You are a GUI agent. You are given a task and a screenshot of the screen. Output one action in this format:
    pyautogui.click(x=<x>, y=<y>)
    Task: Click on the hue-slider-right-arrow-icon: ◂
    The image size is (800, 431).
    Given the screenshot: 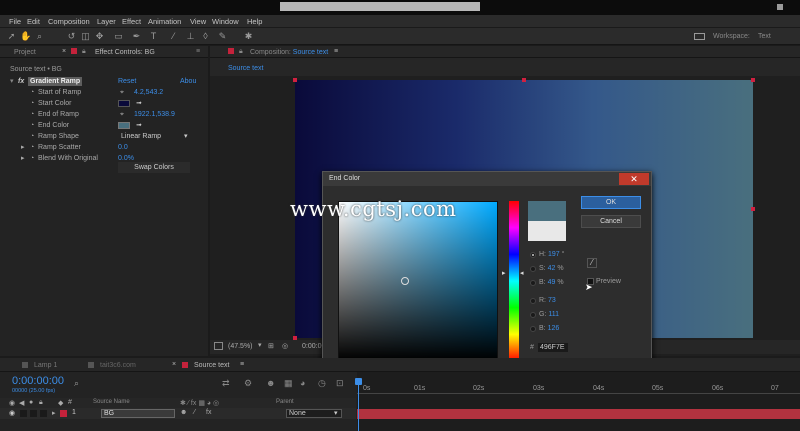 What is the action you would take?
    pyautogui.click(x=522, y=273)
    